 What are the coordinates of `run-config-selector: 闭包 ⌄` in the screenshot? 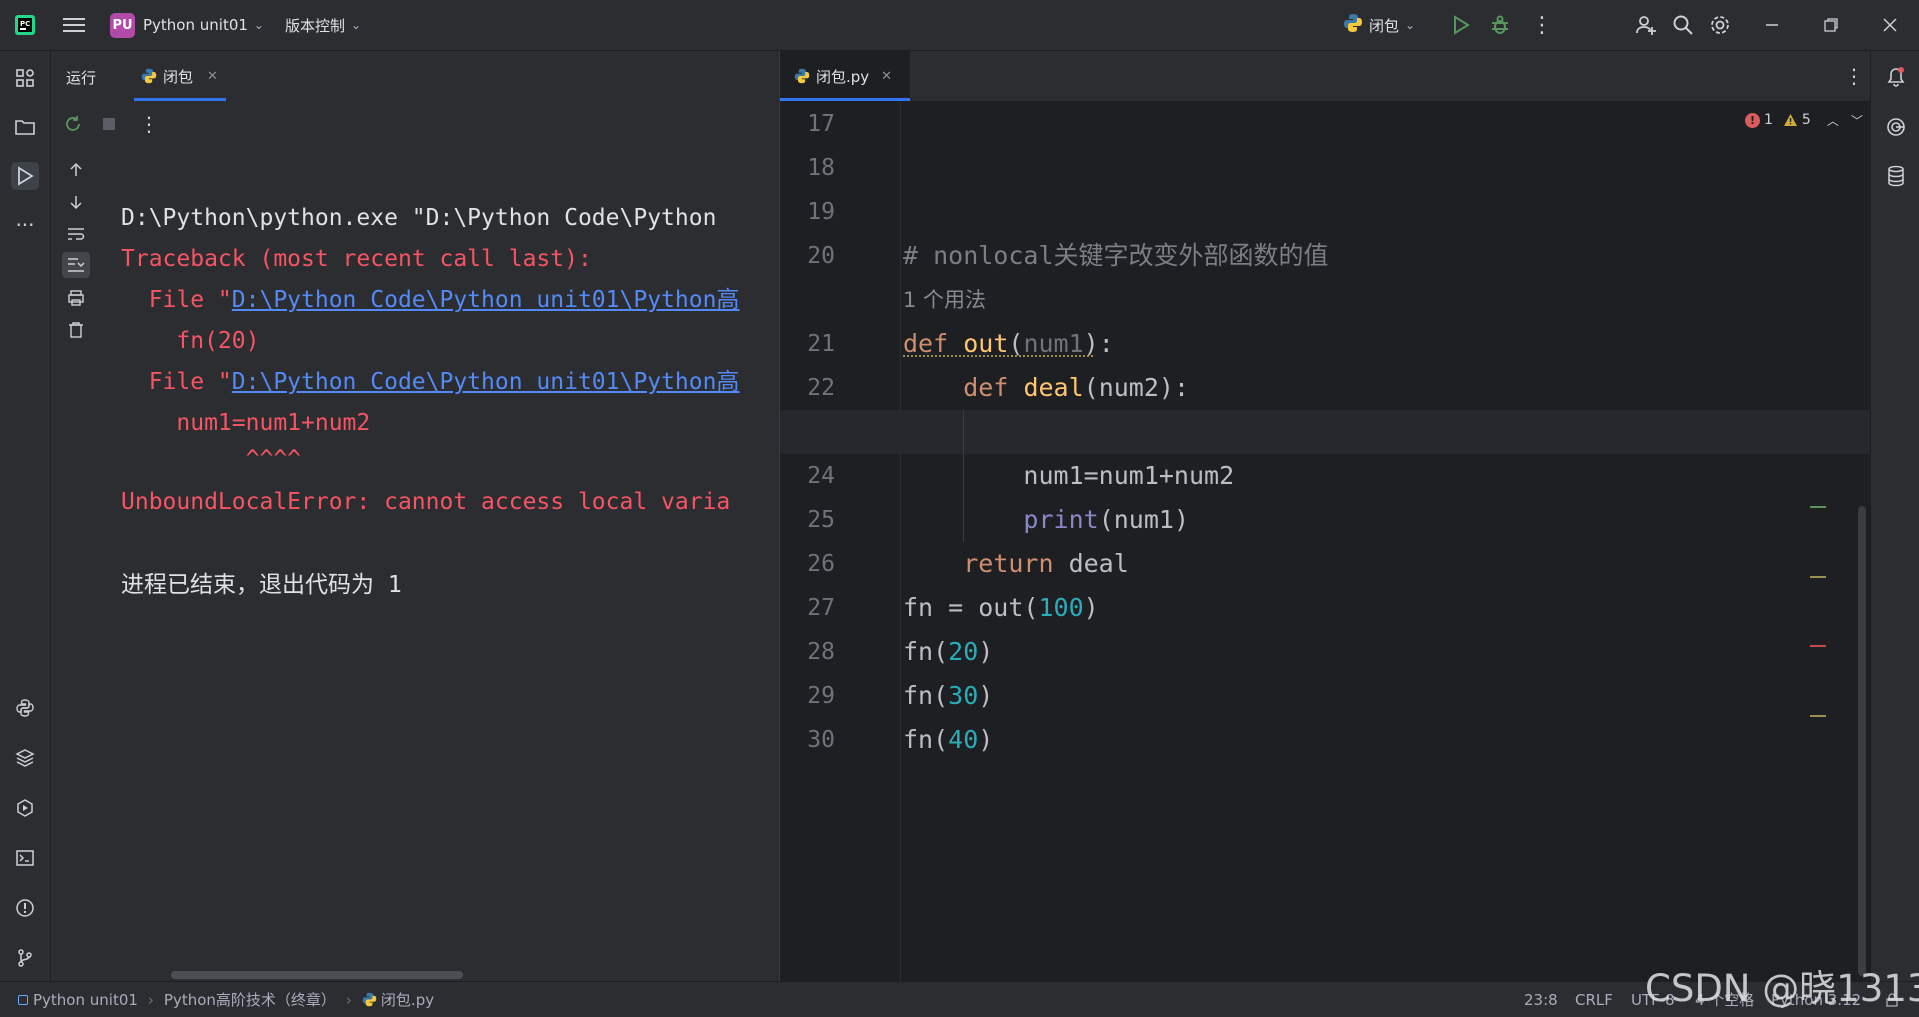 It's located at (1379, 25).